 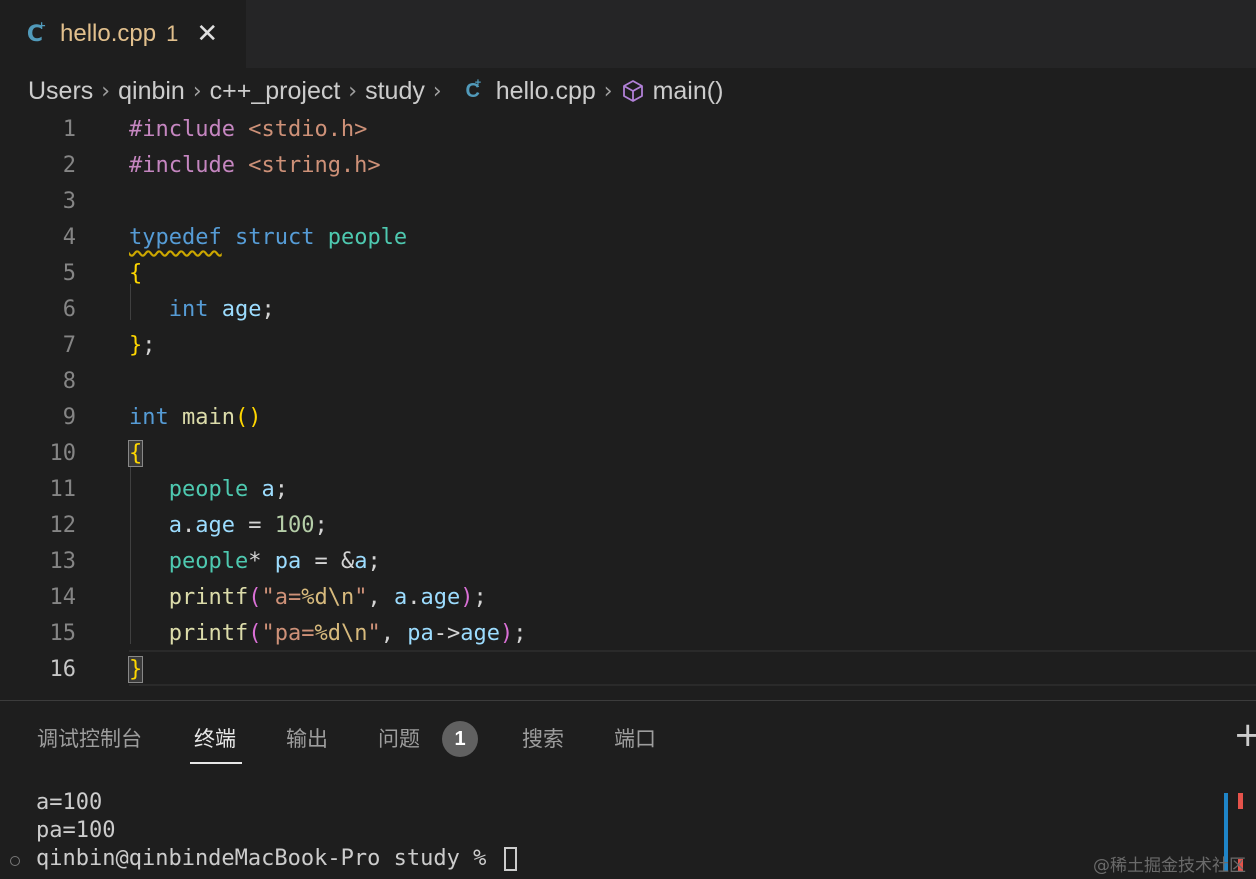 What do you see at coordinates (394, 633) in the screenshot?
I see `code-token: ,` at bounding box center [394, 633].